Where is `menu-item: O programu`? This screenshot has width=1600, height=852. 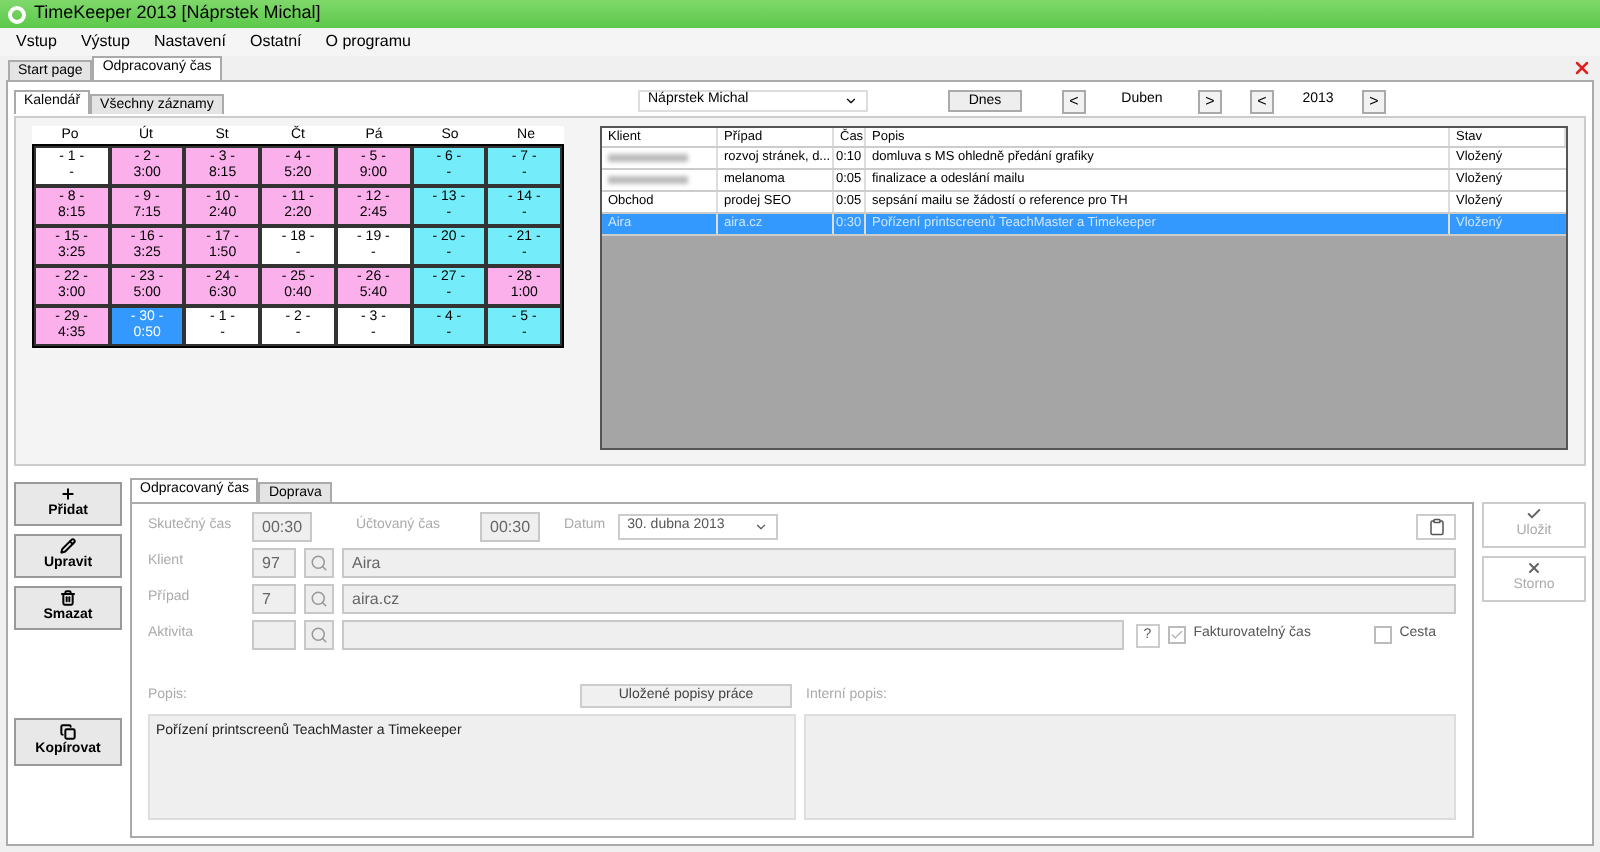
menu-item: O programu is located at coordinates (368, 42).